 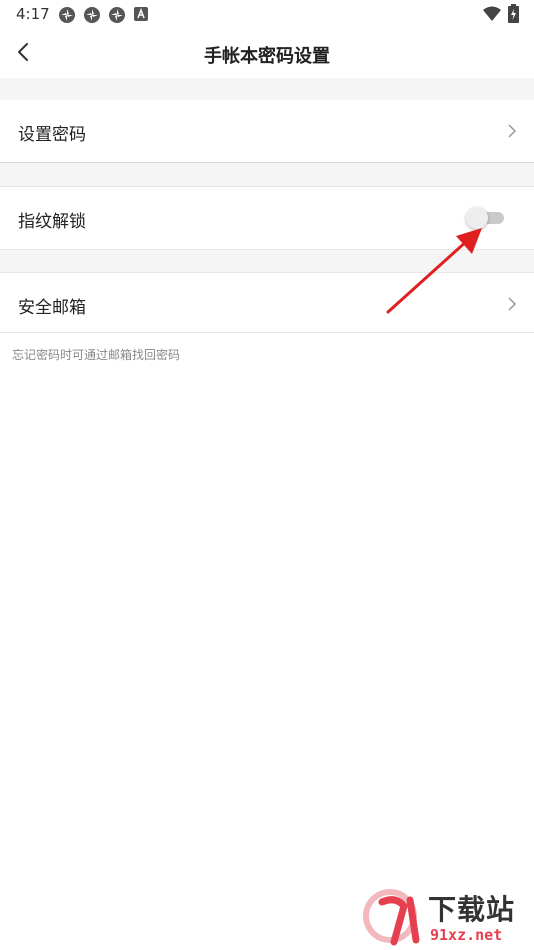 What do you see at coordinates (52, 135) in the screenshot?
I see `set-password-label: 设置密码` at bounding box center [52, 135].